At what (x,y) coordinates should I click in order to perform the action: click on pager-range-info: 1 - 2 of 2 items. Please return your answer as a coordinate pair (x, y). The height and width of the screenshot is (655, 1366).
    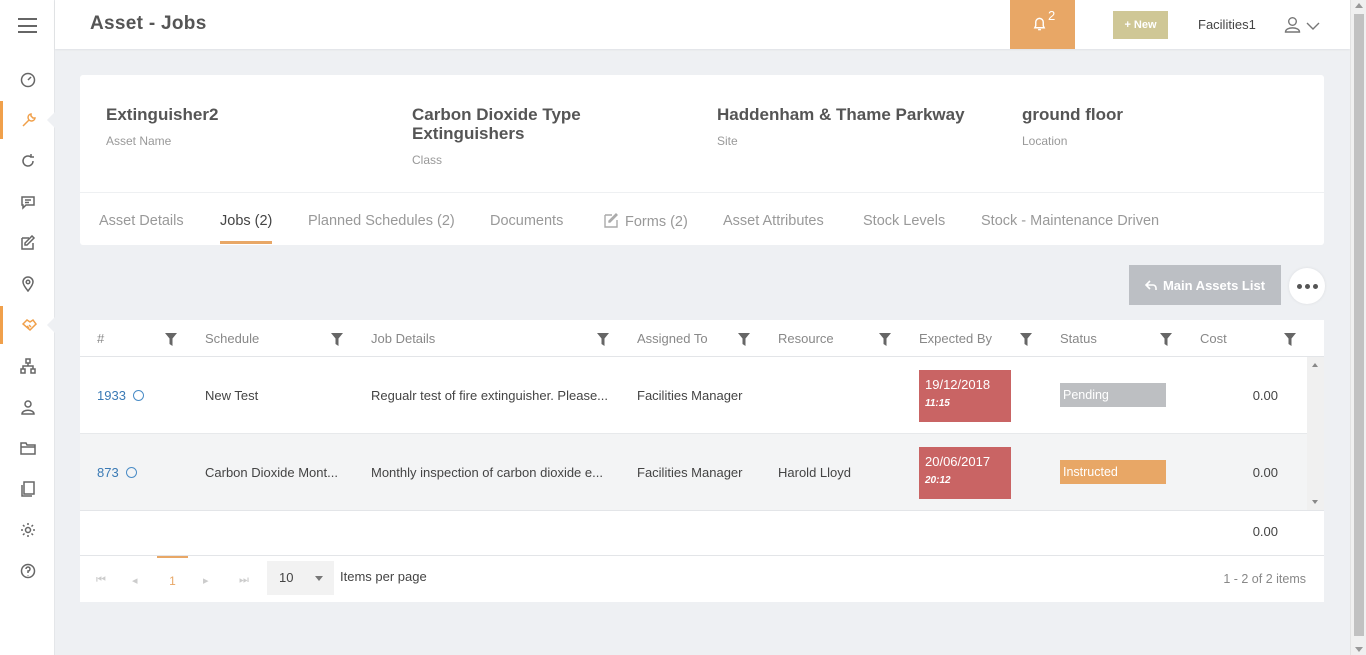
    Looking at the image, I should click on (1264, 579).